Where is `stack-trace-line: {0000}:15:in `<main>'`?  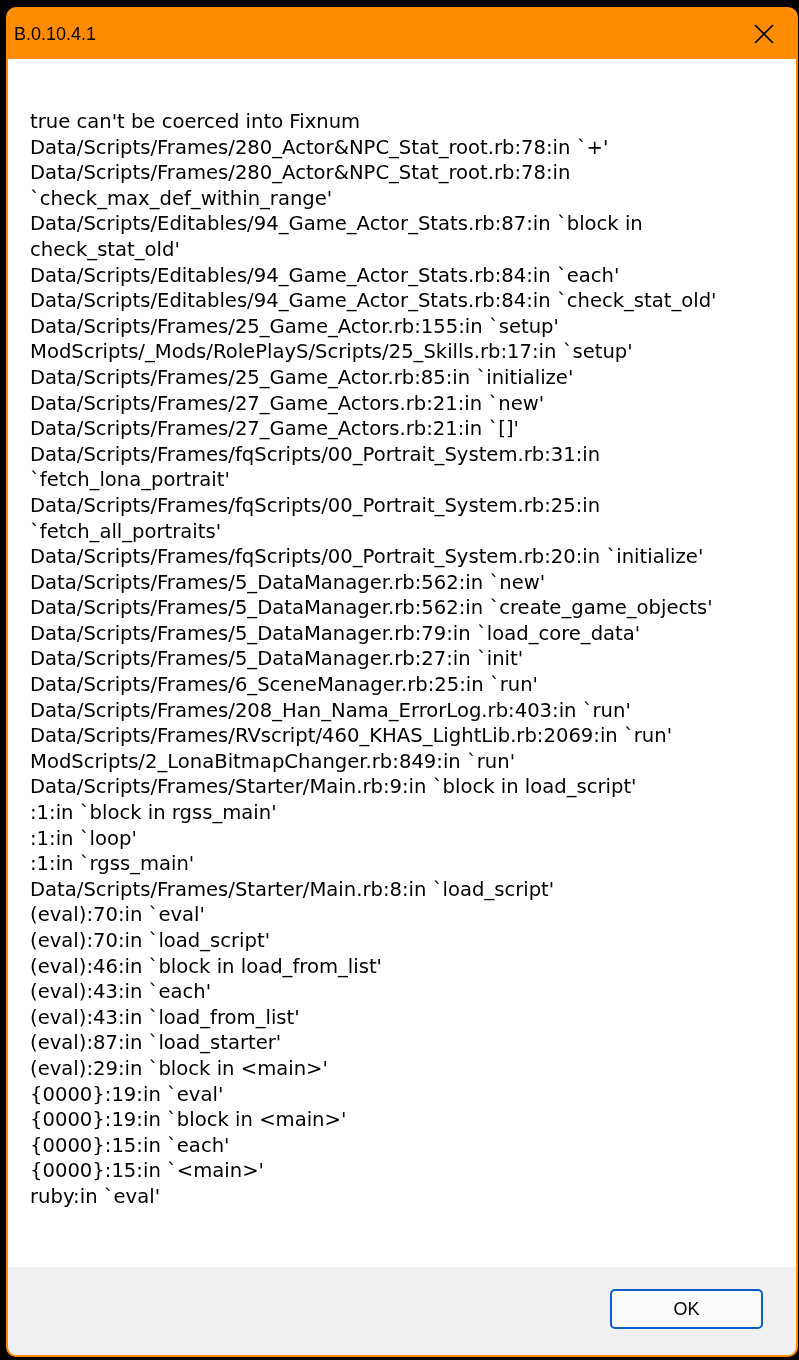 stack-trace-line: {0000}:15:in `<main>' is located at coordinates (147, 1171).